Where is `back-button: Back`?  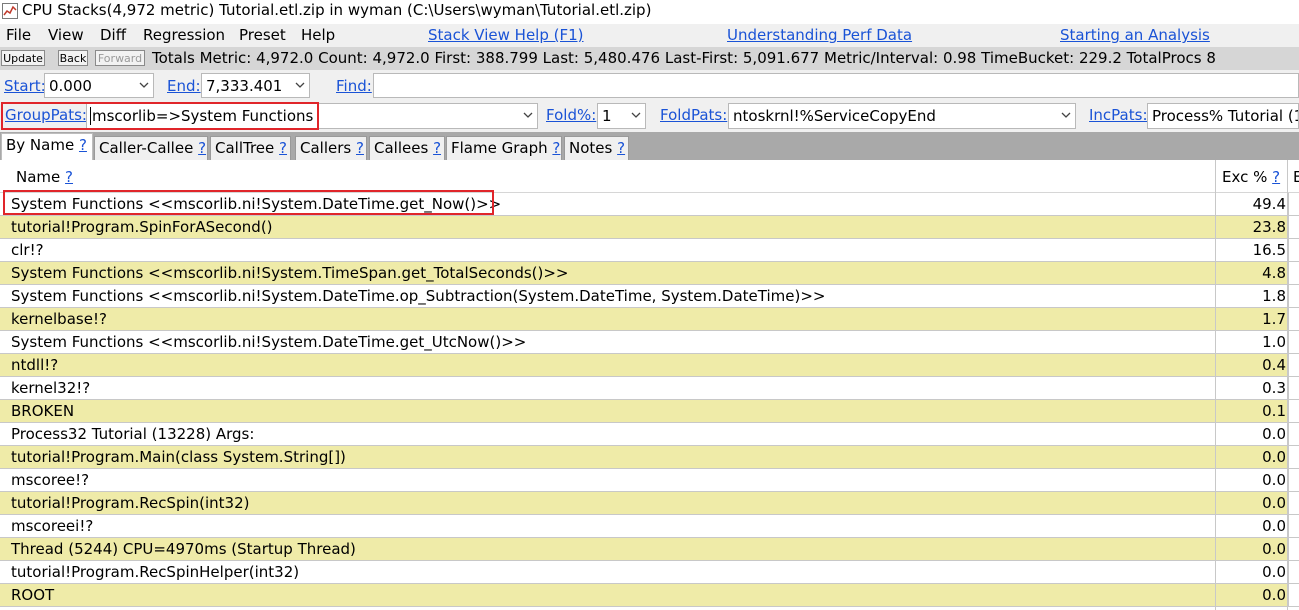 back-button: Back is located at coordinates (73, 58).